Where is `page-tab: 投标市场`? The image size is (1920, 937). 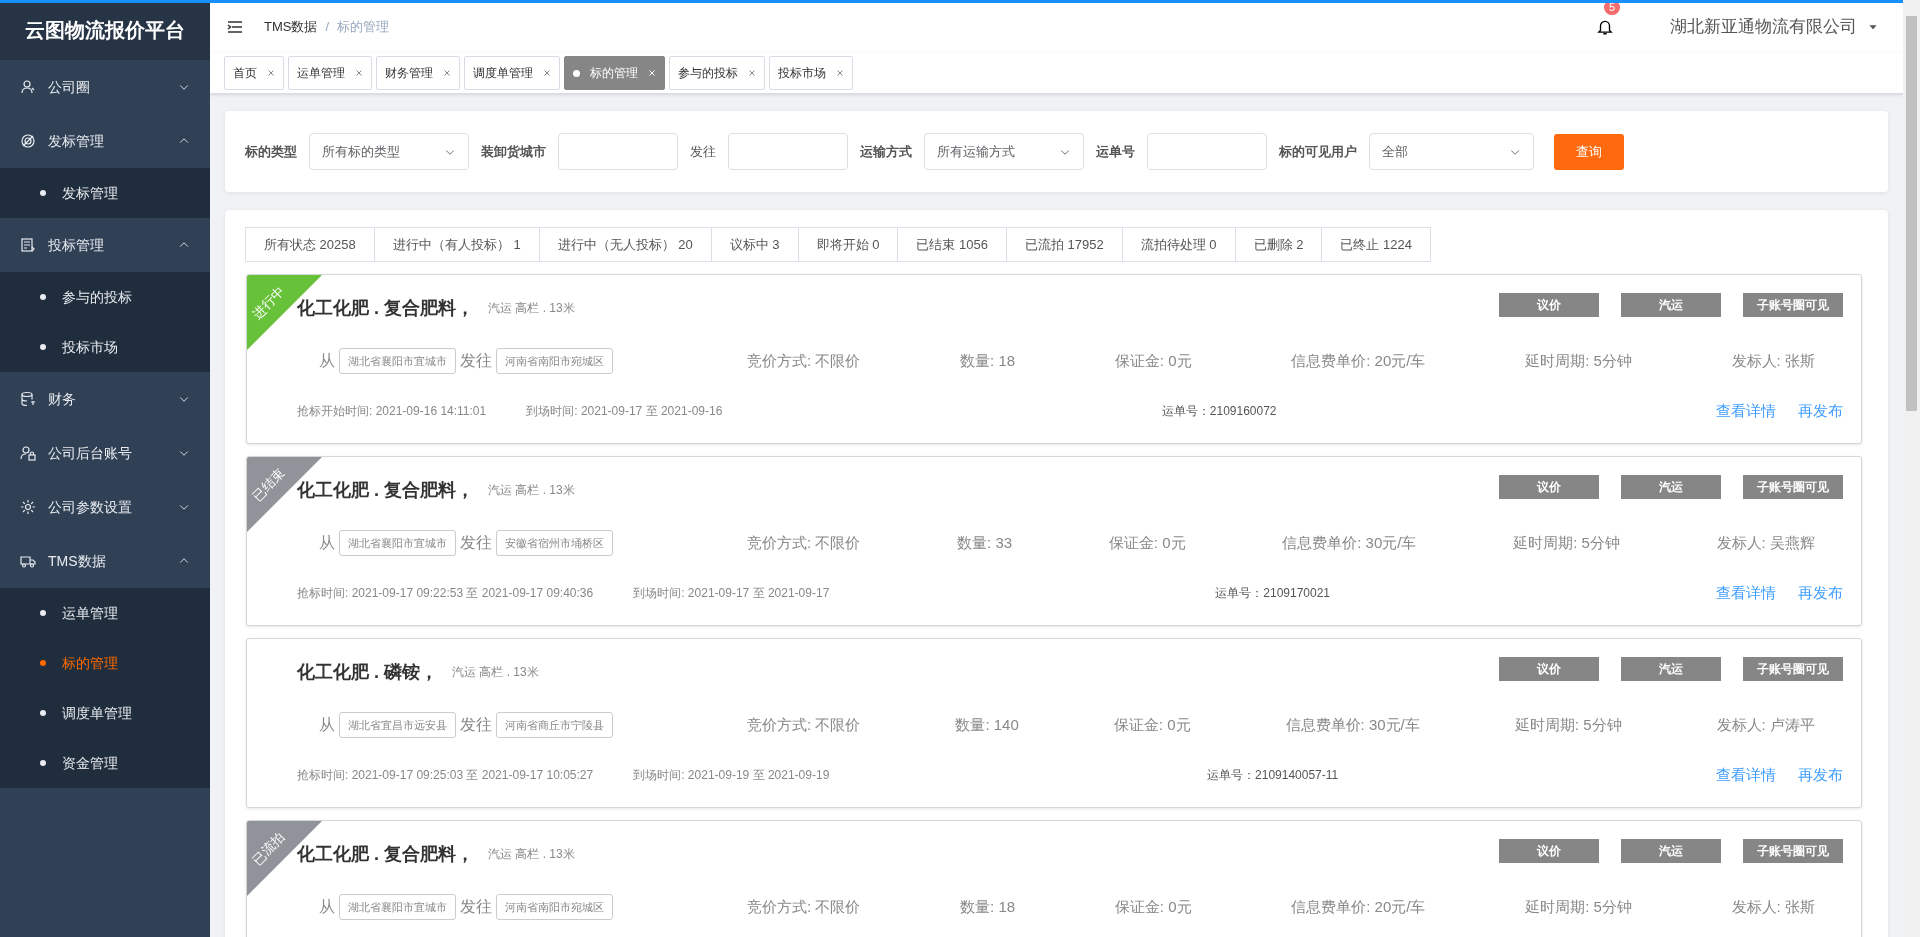
page-tab: 投标市场 is located at coordinates (811, 73).